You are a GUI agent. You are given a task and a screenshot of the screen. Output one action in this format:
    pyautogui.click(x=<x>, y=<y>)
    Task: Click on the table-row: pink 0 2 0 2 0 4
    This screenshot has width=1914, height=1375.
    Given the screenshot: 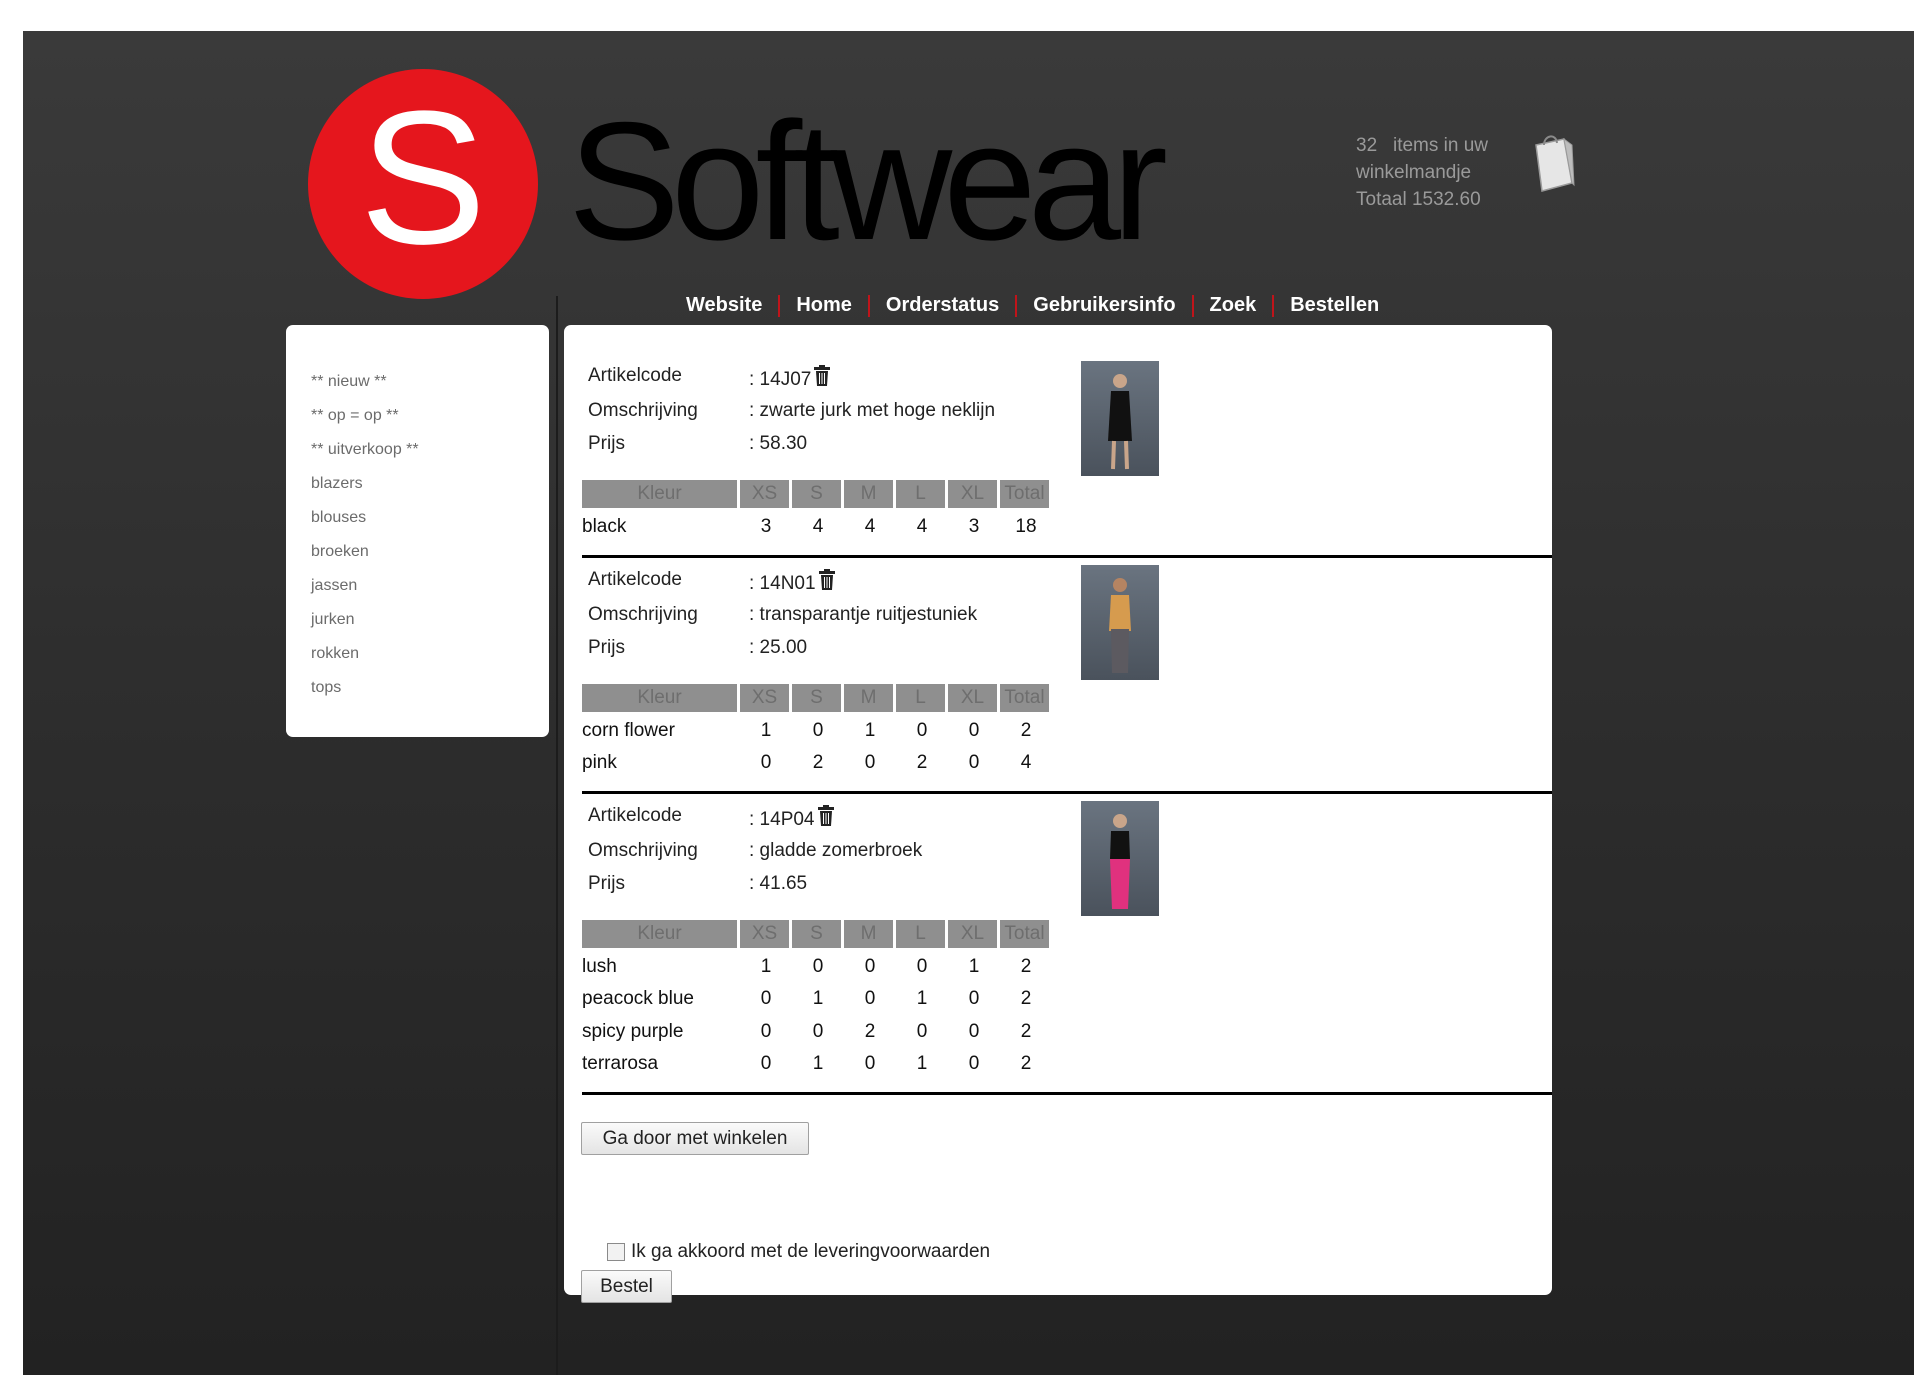 What is the action you would take?
    pyautogui.click(x=817, y=768)
    